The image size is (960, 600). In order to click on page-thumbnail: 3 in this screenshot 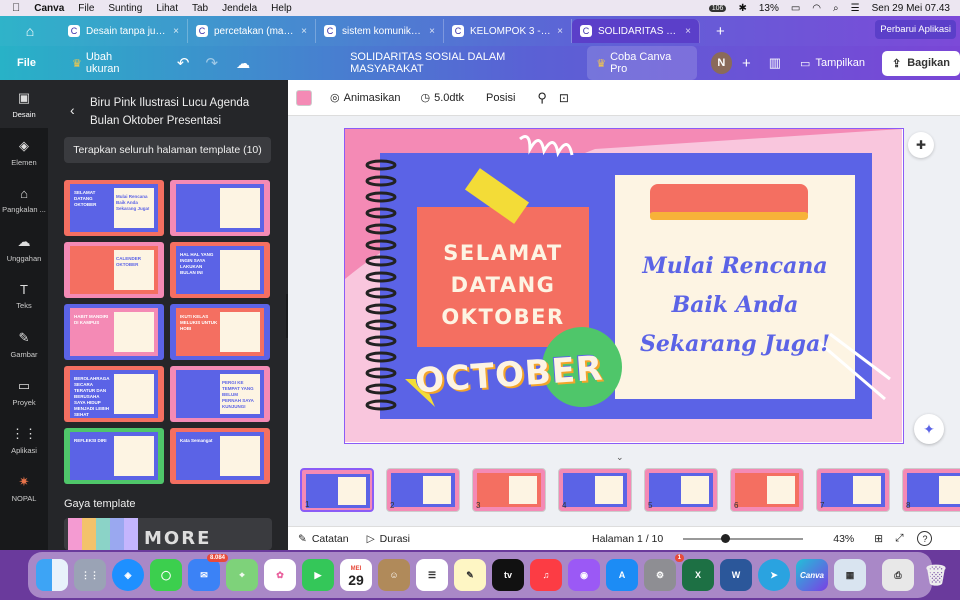, I will do `click(509, 490)`.